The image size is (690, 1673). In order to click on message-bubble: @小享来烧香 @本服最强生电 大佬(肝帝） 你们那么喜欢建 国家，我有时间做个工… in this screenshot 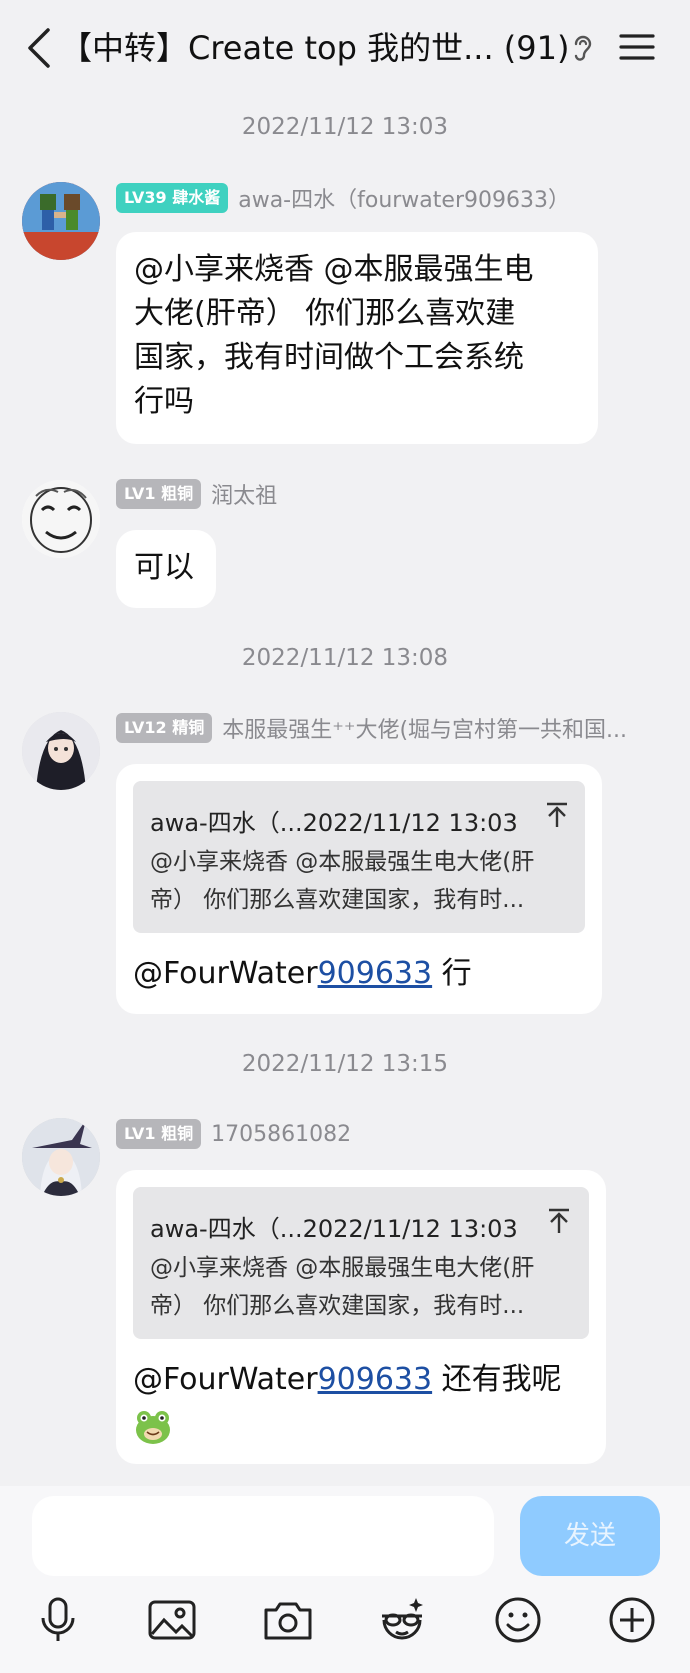, I will do `click(357, 338)`.